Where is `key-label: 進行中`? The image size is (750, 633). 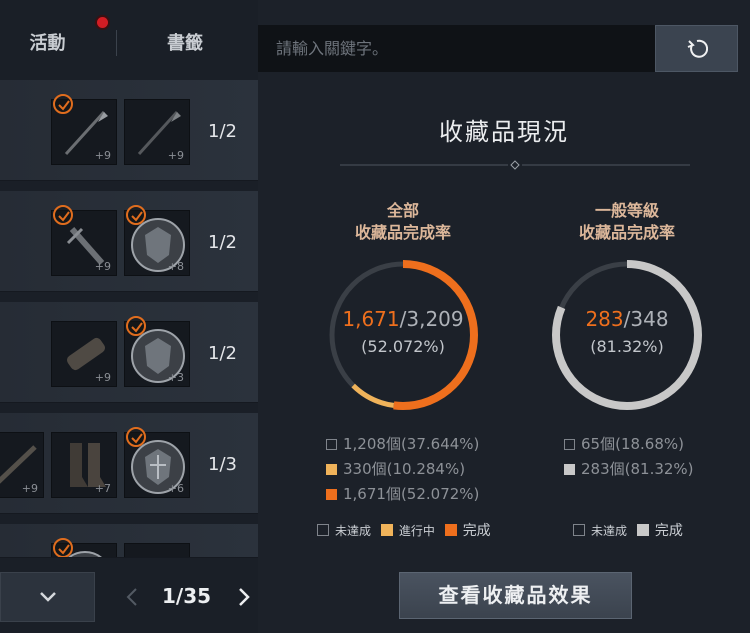
key-label: 進行中 is located at coordinates (416, 531).